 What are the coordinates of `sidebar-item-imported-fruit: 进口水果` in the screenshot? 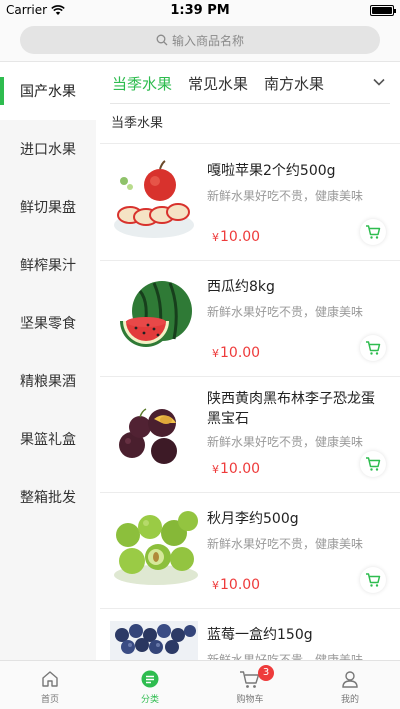 It's located at (48, 149).